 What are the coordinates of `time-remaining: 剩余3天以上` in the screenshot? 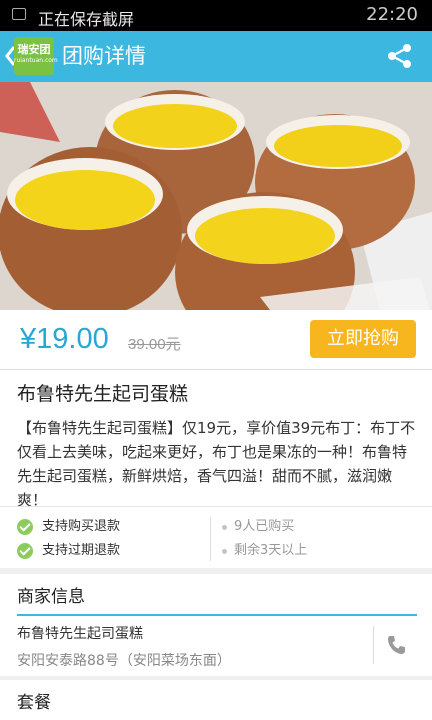 It's located at (271, 550).